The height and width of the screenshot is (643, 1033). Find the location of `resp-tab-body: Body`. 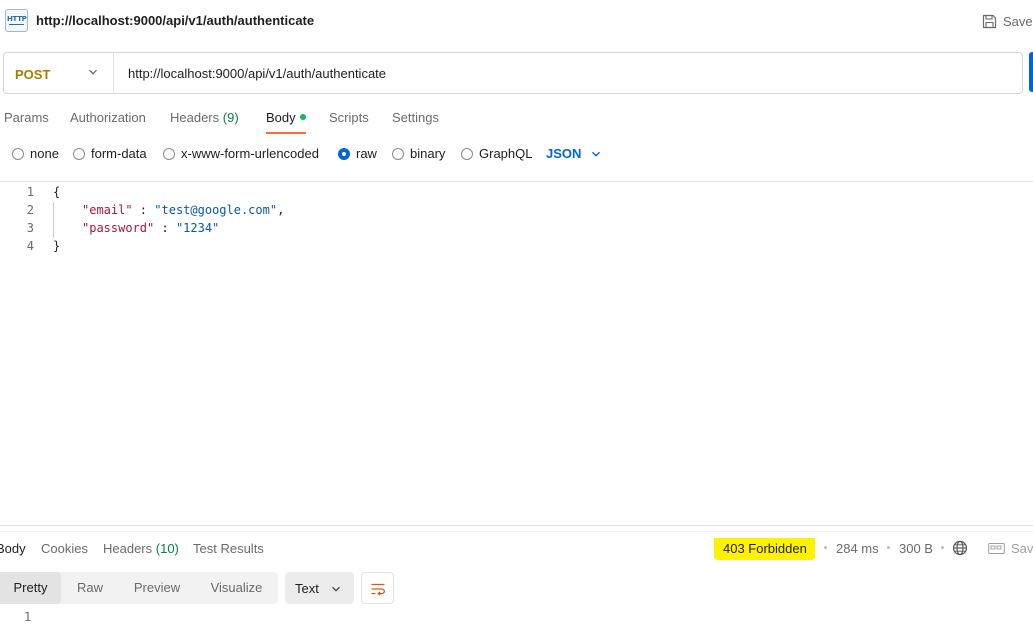

resp-tab-body: Body is located at coordinates (13, 548).